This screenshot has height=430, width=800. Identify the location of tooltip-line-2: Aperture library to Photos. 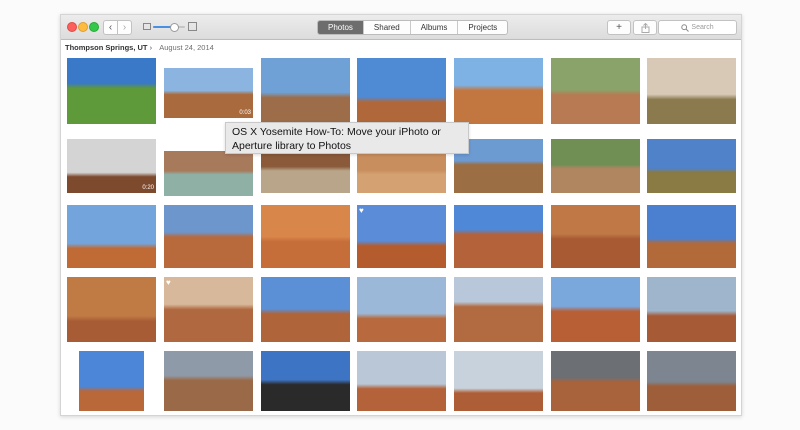
(292, 146).